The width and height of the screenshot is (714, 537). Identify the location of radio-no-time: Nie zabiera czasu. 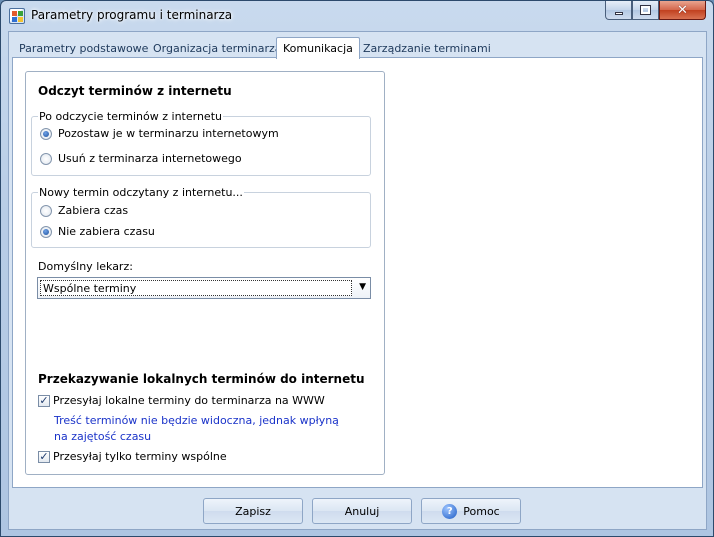
(97, 231).